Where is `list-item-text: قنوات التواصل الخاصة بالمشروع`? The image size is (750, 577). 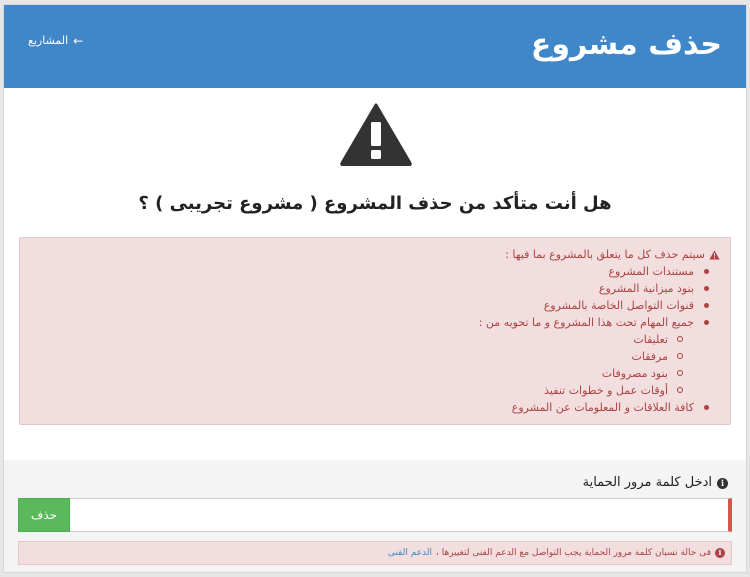
list-item-text: قنوات التواصل الخاصة بالمشروع is located at coordinates (618, 305).